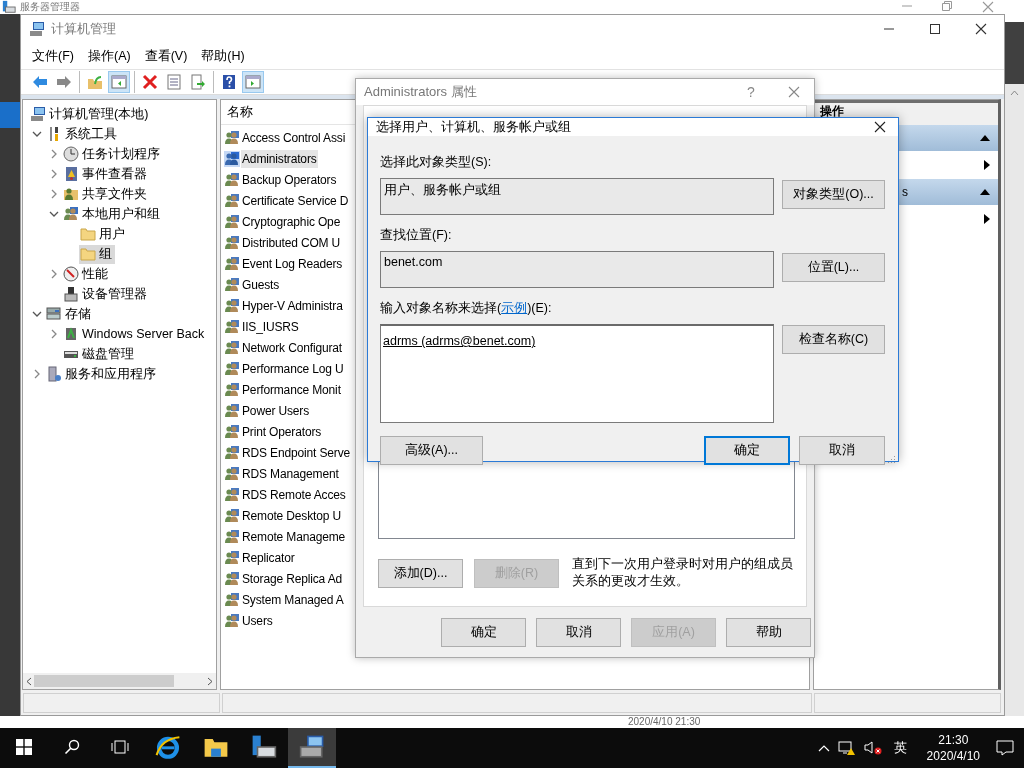  Describe the element at coordinates (210, 681) in the screenshot. I see `scroll-right-icon` at that location.